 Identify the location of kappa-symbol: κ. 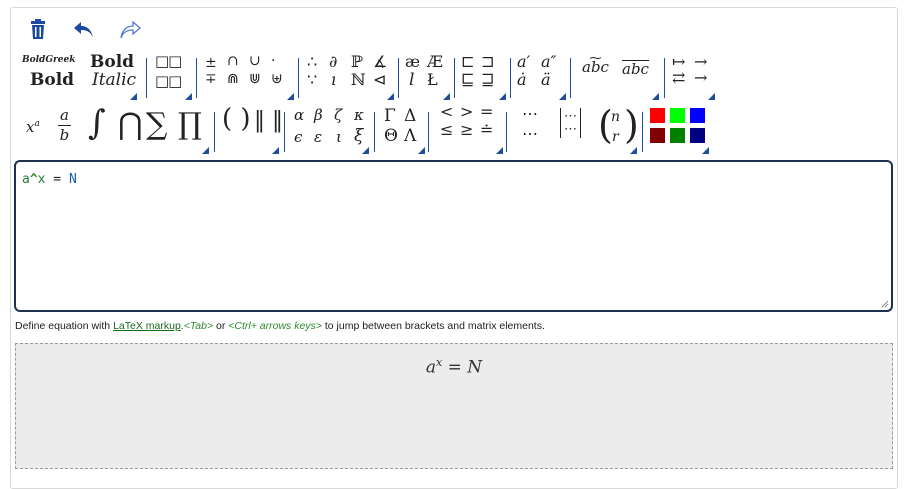
(359, 115).